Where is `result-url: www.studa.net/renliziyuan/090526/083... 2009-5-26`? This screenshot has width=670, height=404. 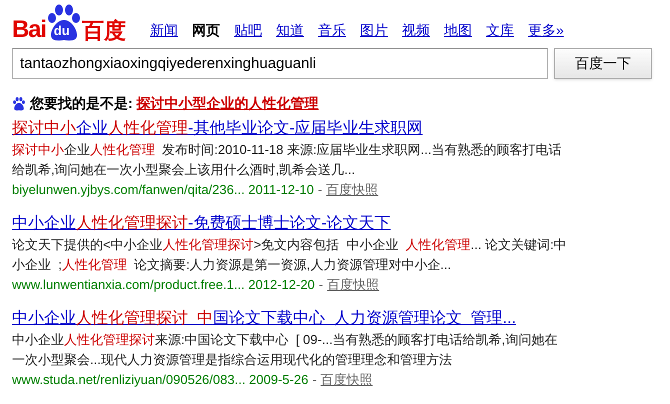
result-url: www.studa.net/renliziyuan/090526/083... 2009-5-26 is located at coordinates (160, 380).